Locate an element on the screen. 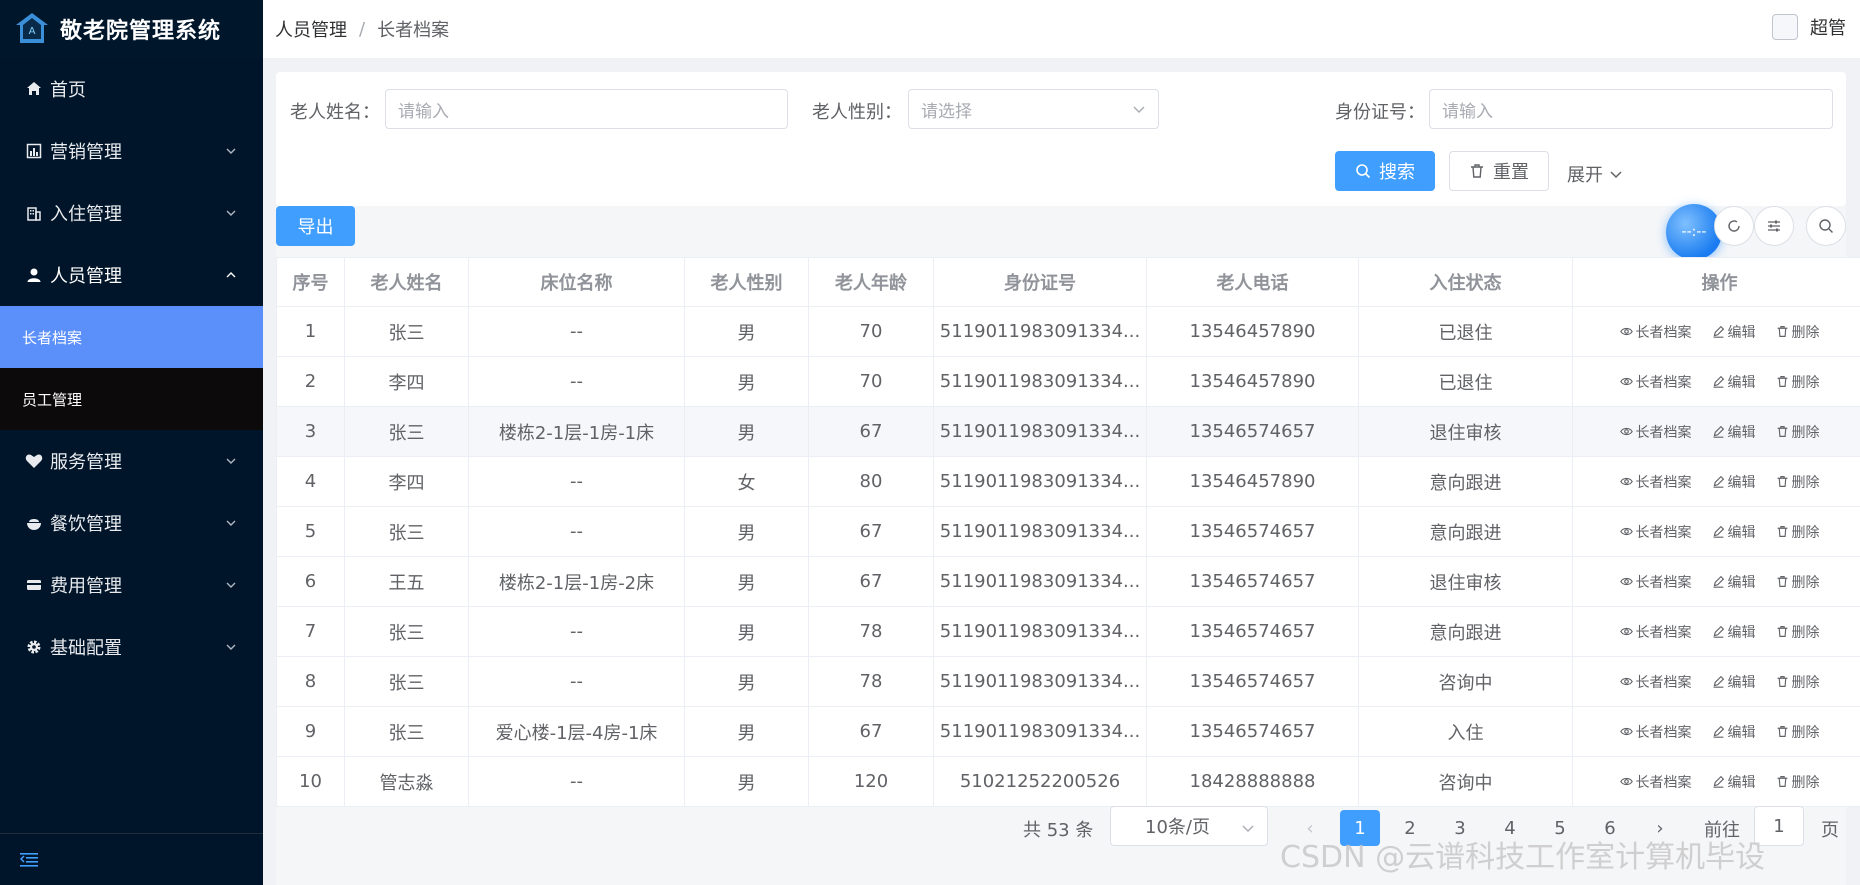 Image resolution: width=1860 pixels, height=885 pixels. sidebar-item-home: 首页 is located at coordinates (131, 89).